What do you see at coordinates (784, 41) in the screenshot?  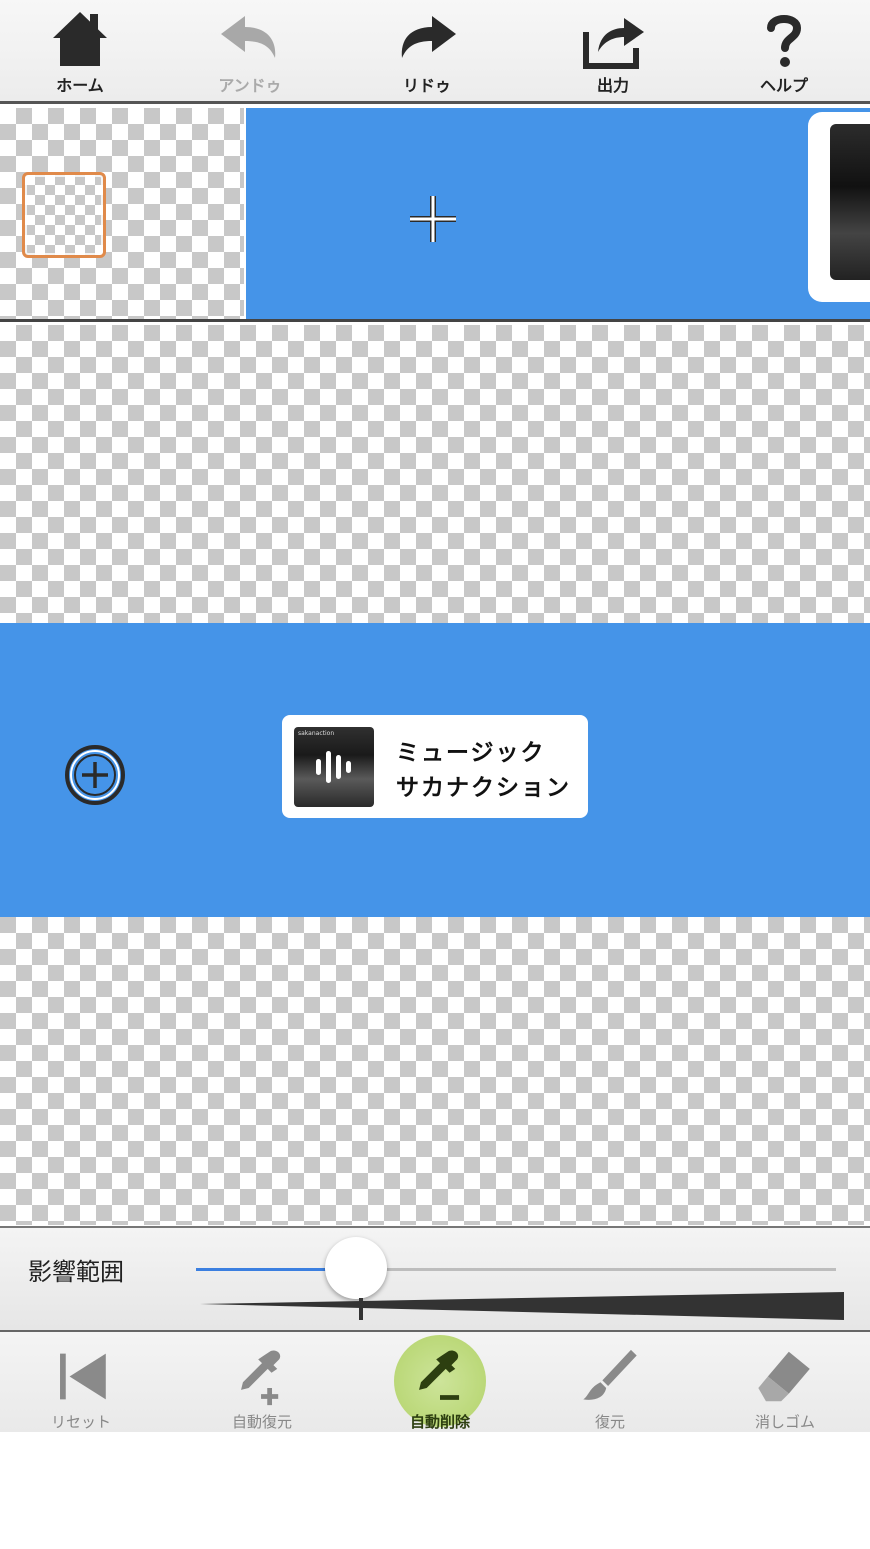 I see `question-mark-icon` at bounding box center [784, 41].